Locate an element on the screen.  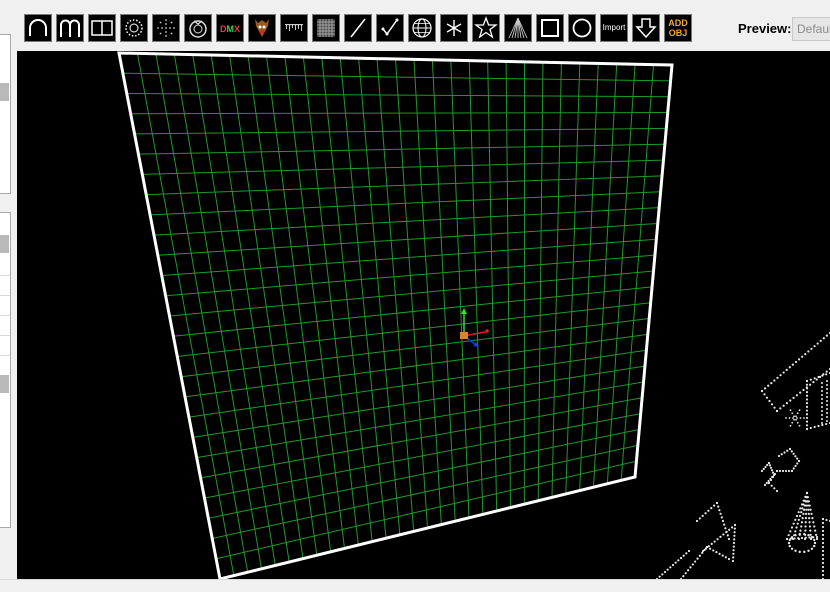
add-object-tool-button: ADD OBJ is located at coordinates (678, 28).